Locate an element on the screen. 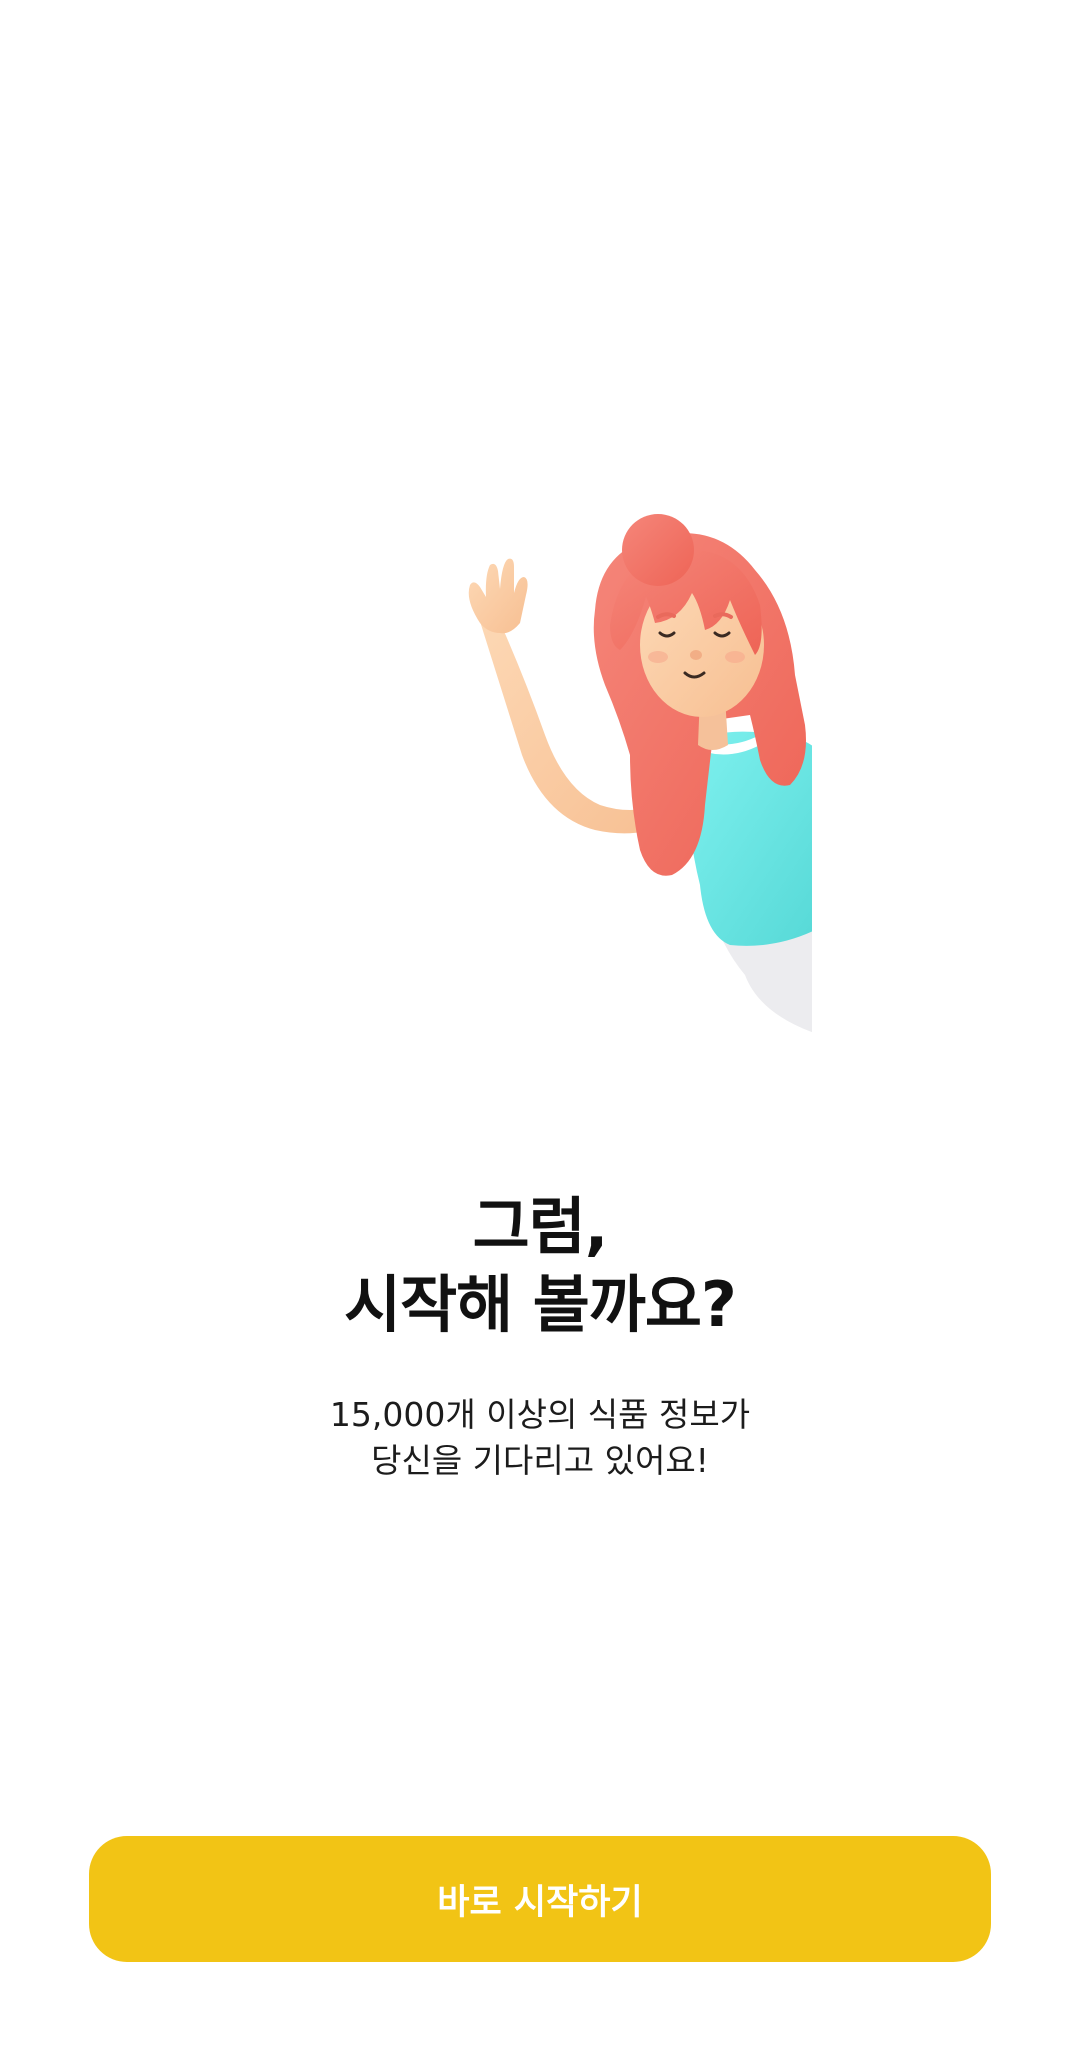 The width and height of the screenshot is (1080, 2050). start-now-button-label: 바로 시작하기 is located at coordinates (540, 1902).